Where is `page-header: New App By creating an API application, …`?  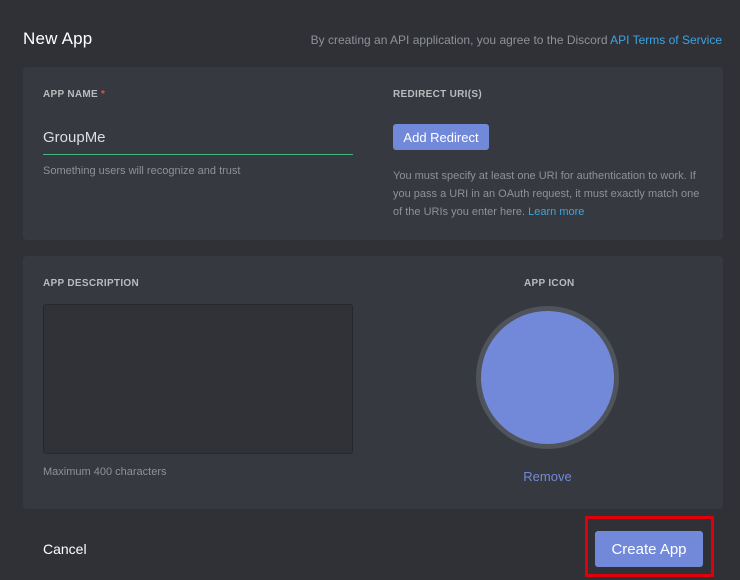 page-header: New App By creating an API application, … is located at coordinates (370, 33).